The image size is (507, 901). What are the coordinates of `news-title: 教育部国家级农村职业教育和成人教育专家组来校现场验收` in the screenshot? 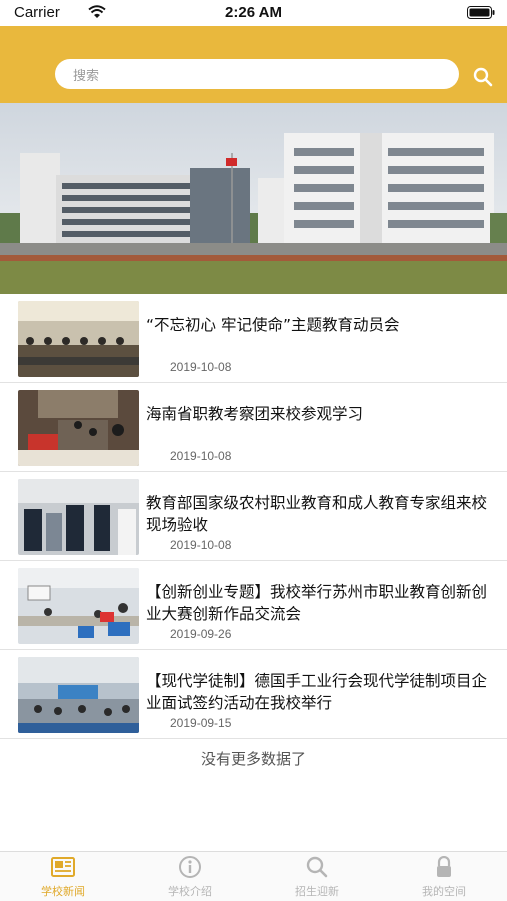 It's located at (317, 514).